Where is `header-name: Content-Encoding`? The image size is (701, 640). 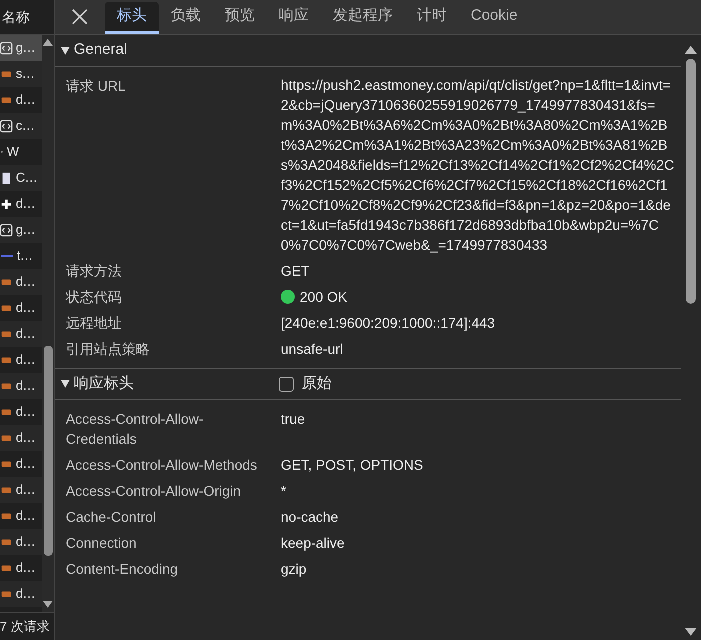 header-name: Content-Encoding is located at coordinates (122, 569).